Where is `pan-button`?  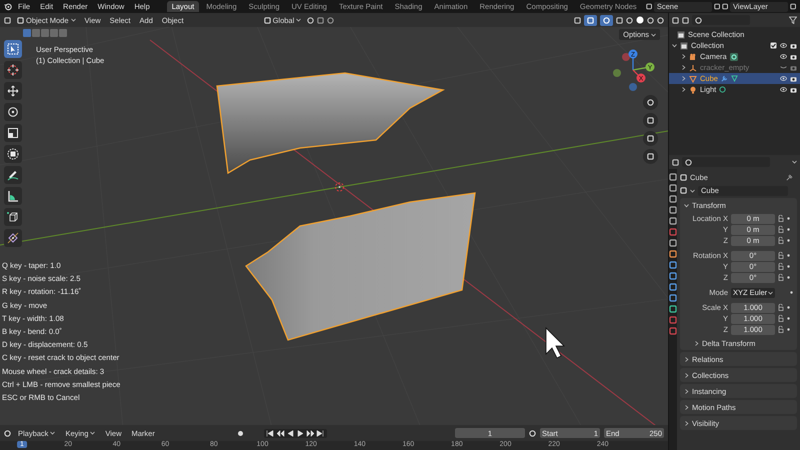
pan-button is located at coordinates (650, 120).